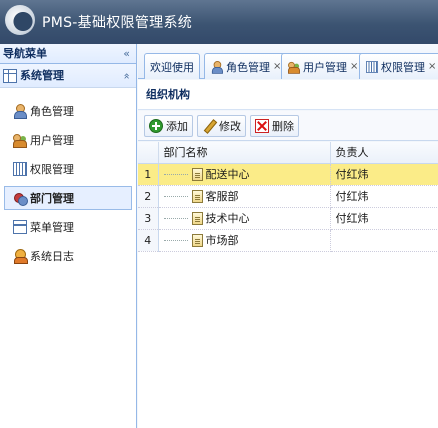 The height and width of the screenshot is (428, 438). What do you see at coordinates (148, 174) in the screenshot?
I see `row-number: 1` at bounding box center [148, 174].